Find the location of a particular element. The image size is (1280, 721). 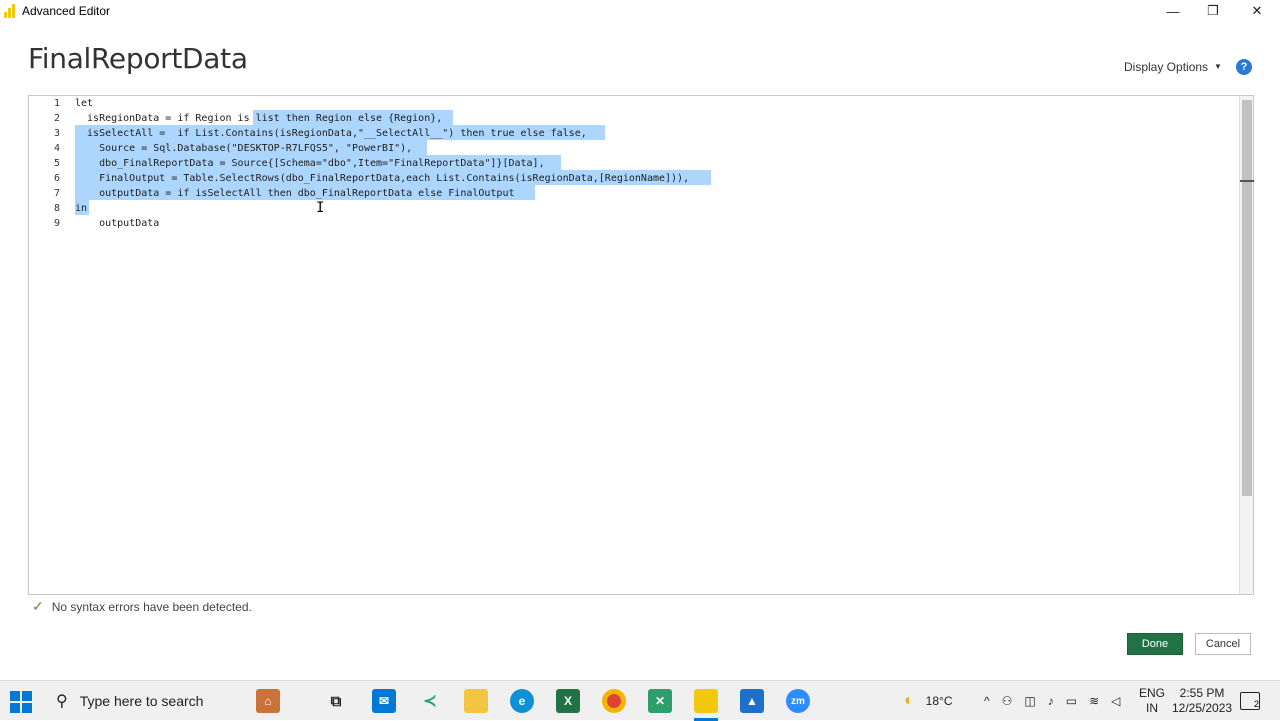

line-number: 8 is located at coordinates (56, 208).